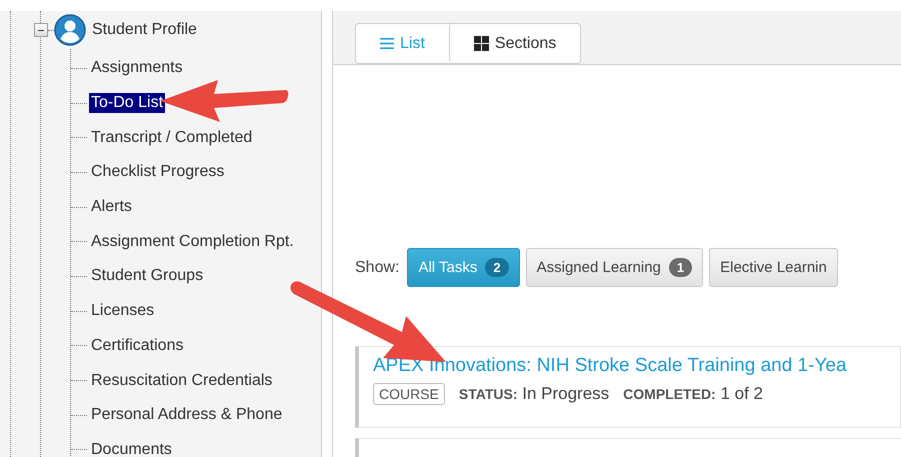  Describe the element at coordinates (171, 138) in the screenshot. I see `tree-item: Transcript / Completed` at that location.